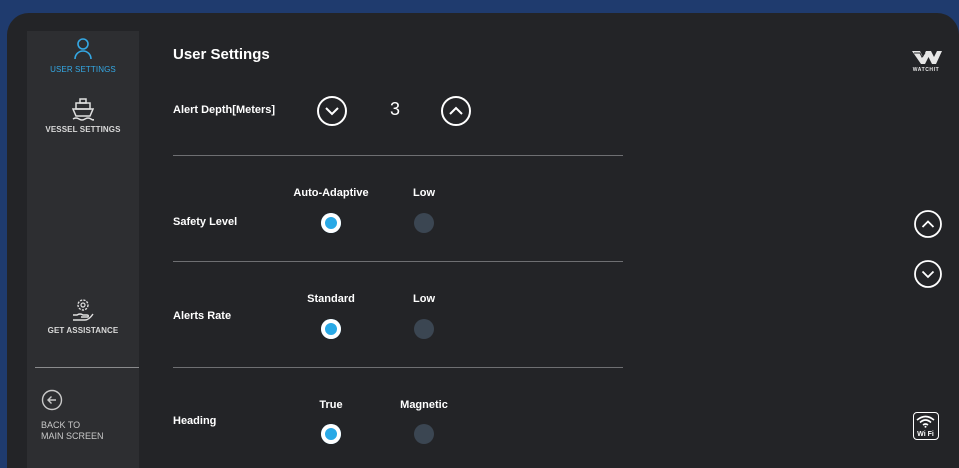  Describe the element at coordinates (424, 405) in the screenshot. I see `heading-option-magnetic-label: Magnetic` at that location.